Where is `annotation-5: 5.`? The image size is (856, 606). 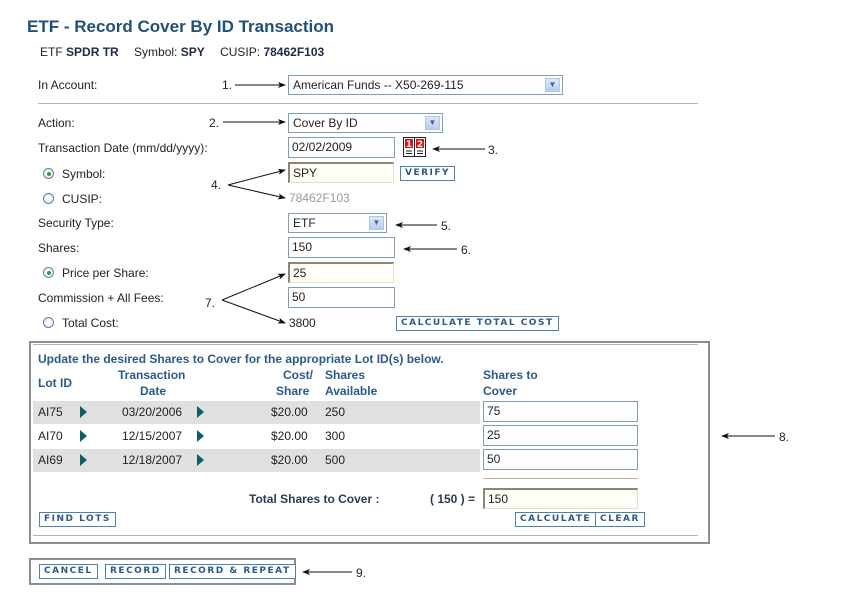
annotation-5: 5. is located at coordinates (446, 226).